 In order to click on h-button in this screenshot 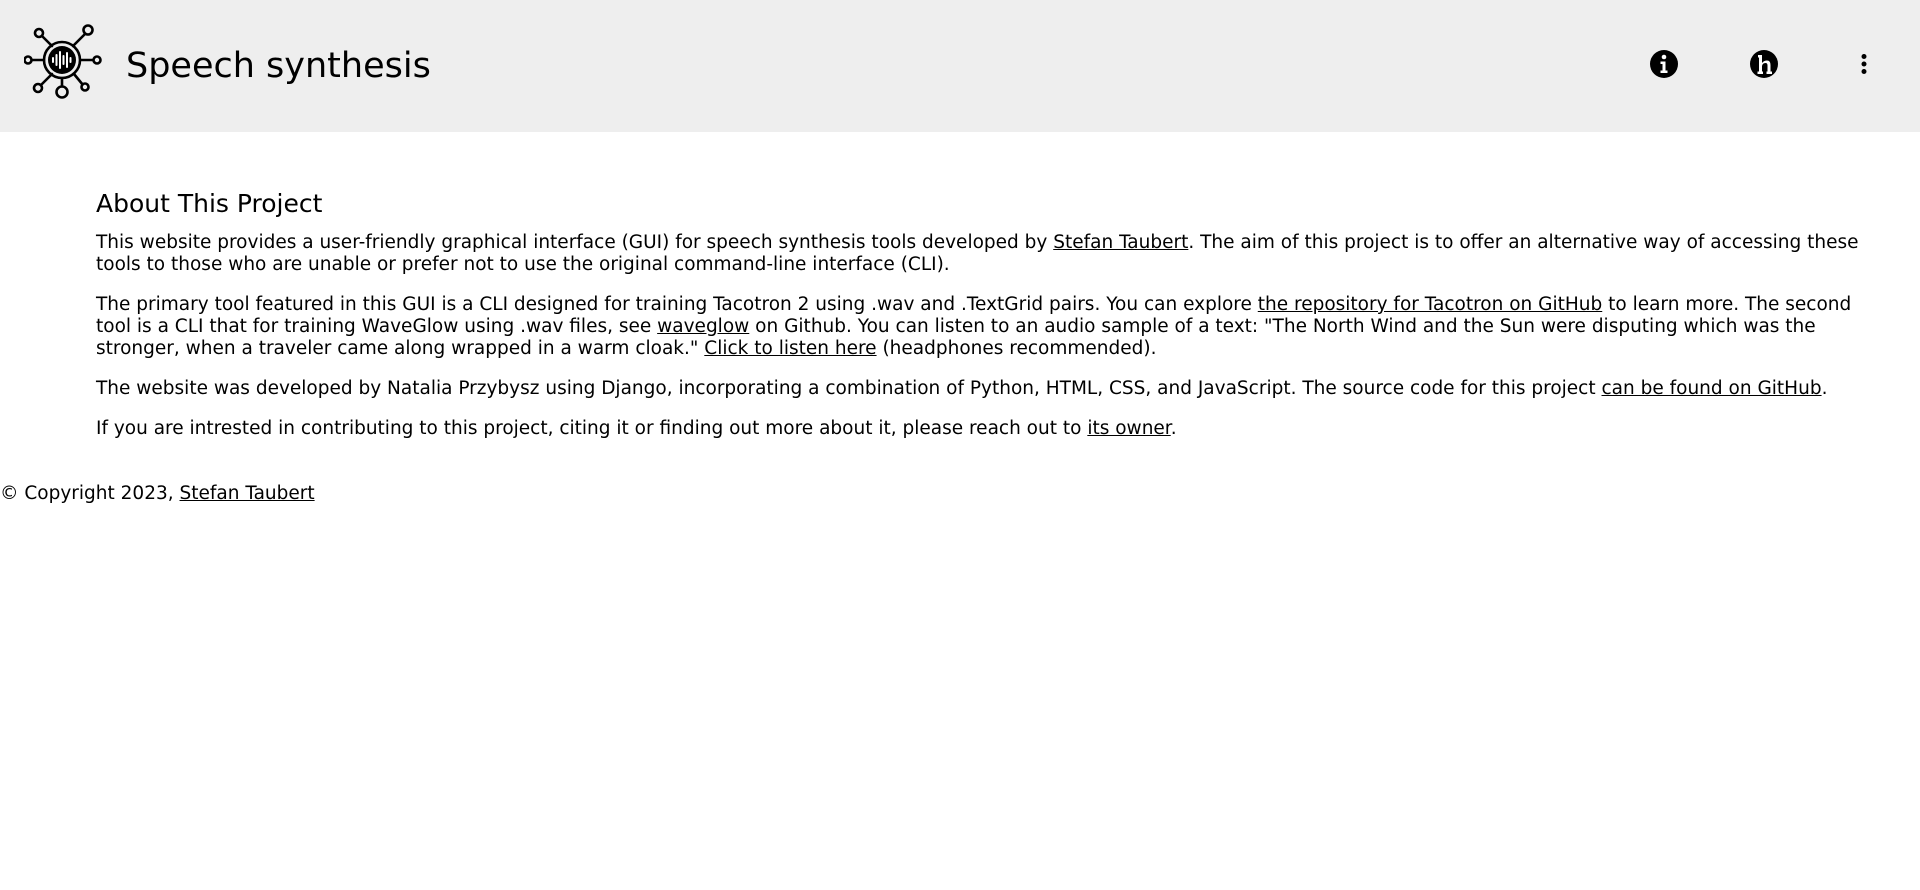, I will do `click(1764, 64)`.